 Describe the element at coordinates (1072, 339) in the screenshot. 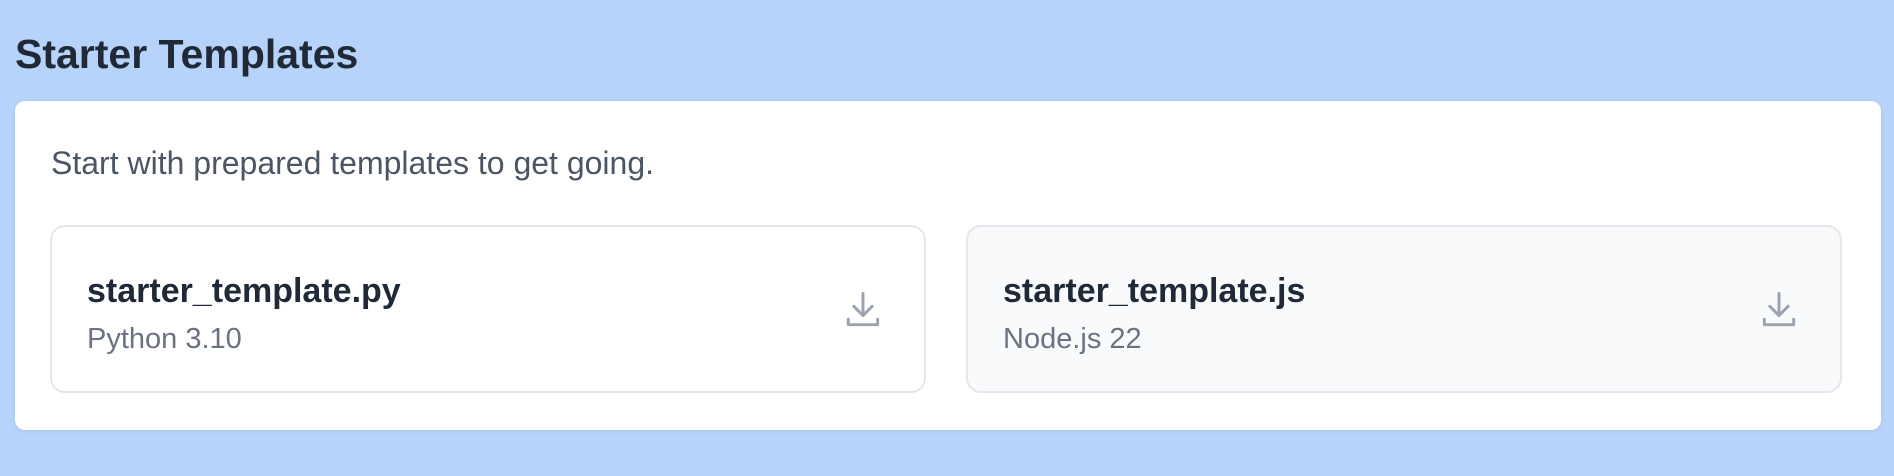

I see `template-runtime: Node.js 22` at that location.